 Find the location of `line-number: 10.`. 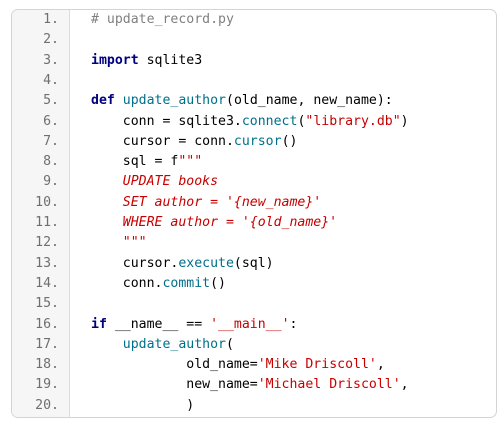

line-number: 10. is located at coordinates (47, 202).